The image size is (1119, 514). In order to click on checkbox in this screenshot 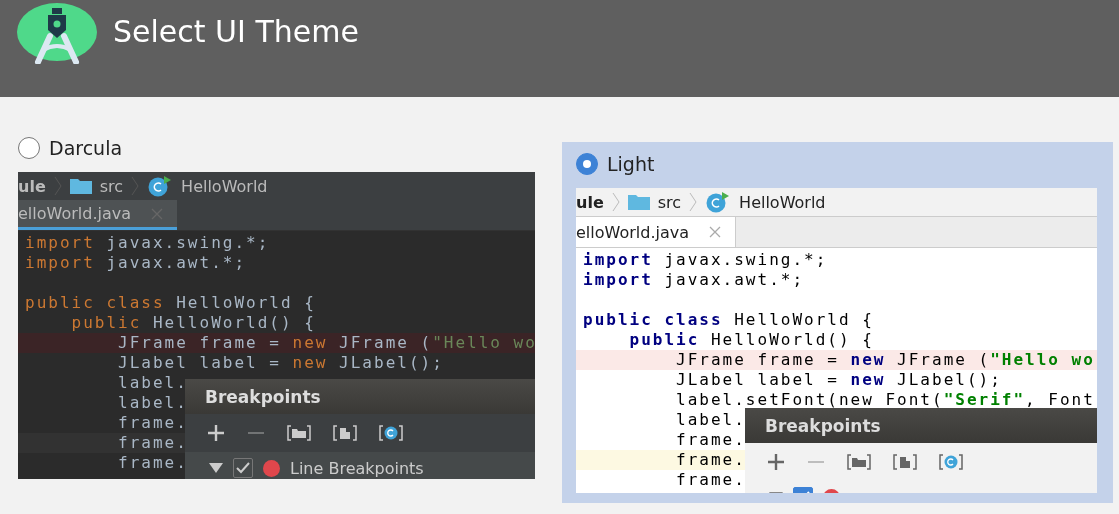, I will do `click(243, 468)`.